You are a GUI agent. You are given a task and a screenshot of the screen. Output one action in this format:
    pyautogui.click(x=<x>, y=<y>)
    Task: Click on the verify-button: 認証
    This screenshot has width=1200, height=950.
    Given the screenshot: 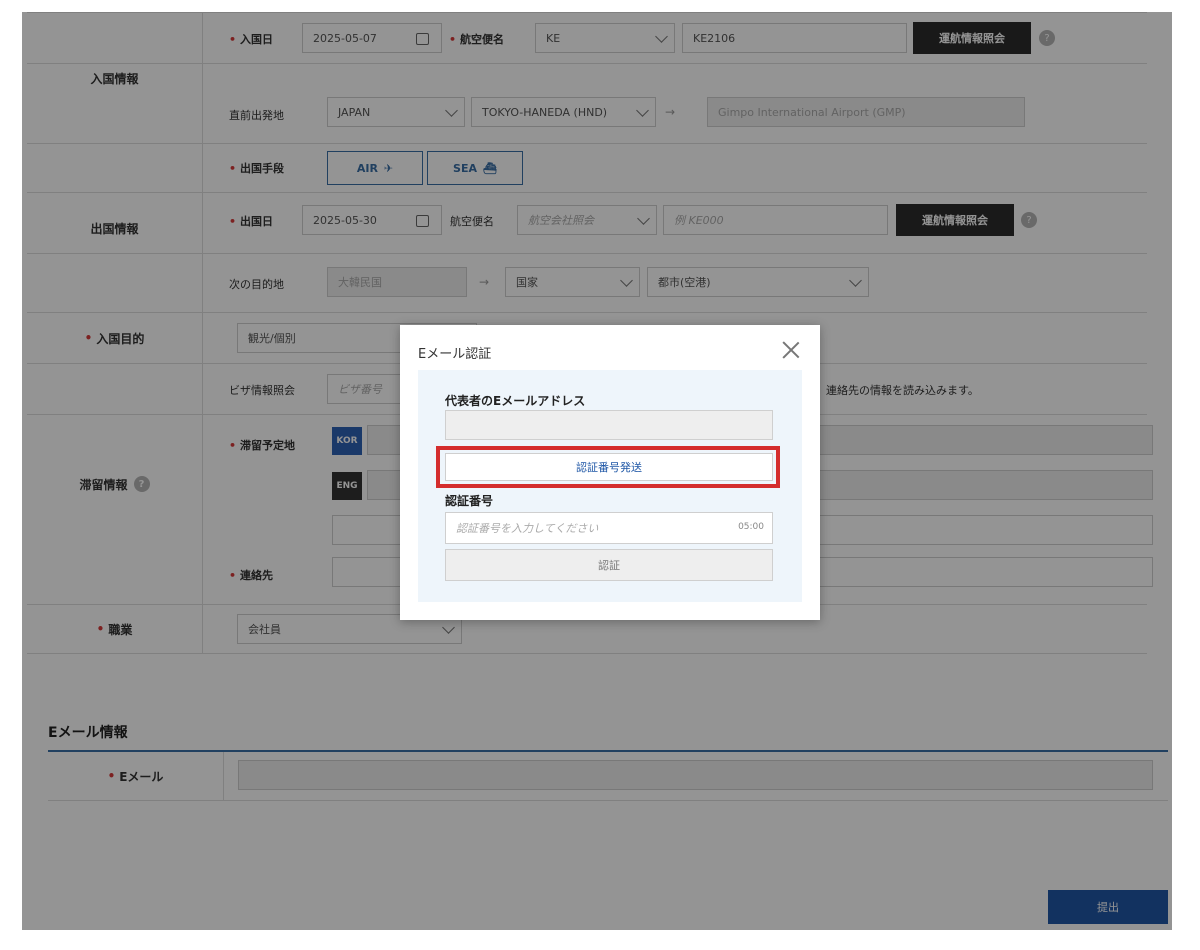 What is the action you would take?
    pyautogui.click(x=609, y=565)
    